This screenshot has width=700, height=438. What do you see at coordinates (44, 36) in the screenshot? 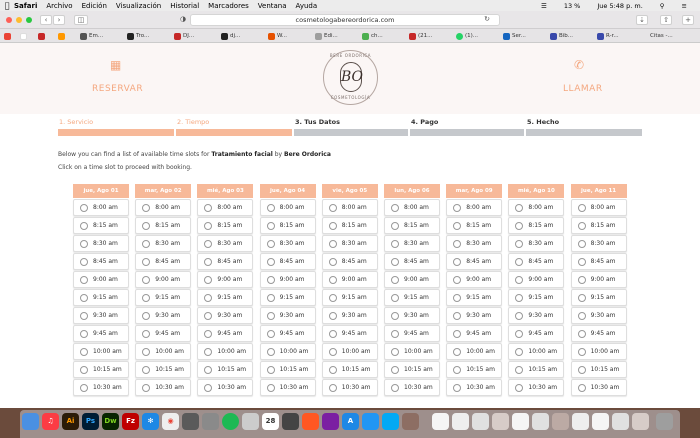
I see `bookmark-item` at bounding box center [44, 36].